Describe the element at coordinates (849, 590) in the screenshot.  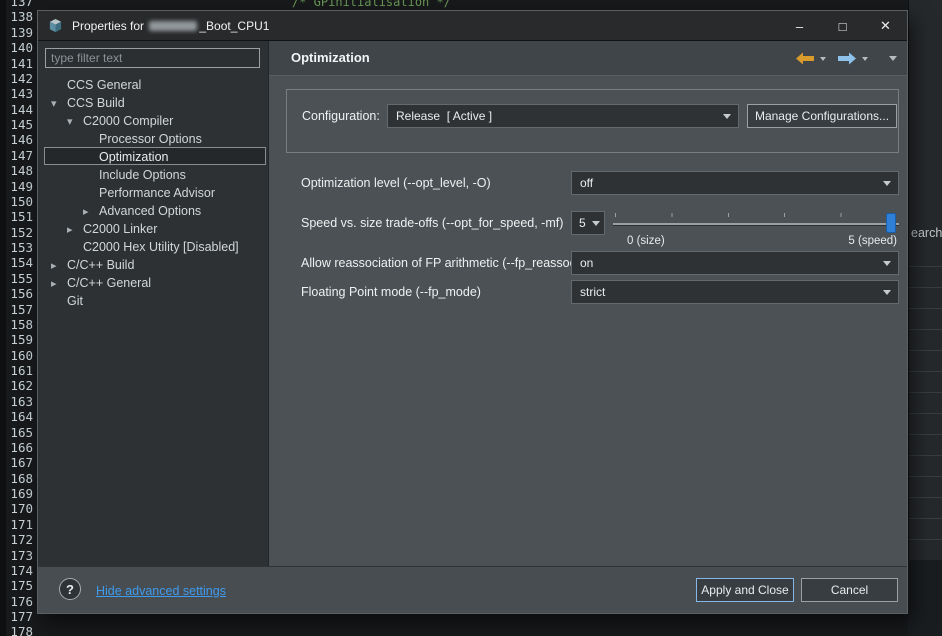
I see `cancel-button: Cancel` at that location.